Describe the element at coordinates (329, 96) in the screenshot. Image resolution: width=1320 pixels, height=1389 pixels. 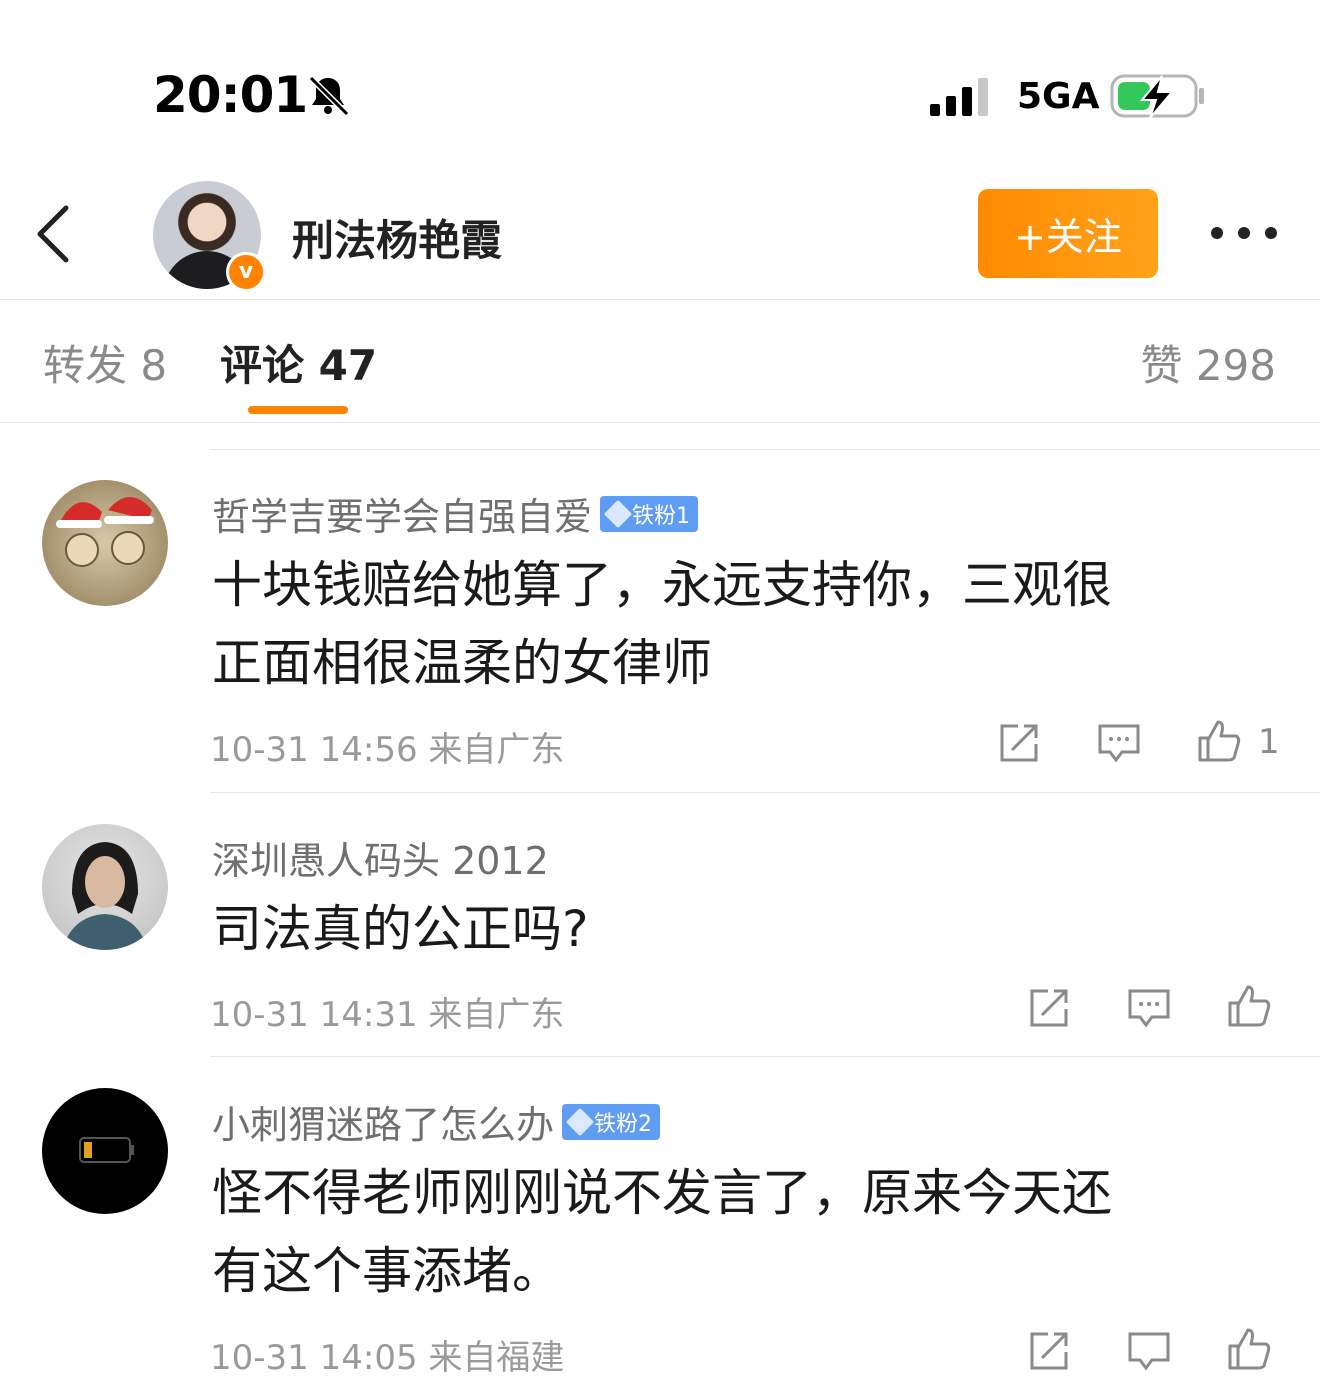
I see `bell-muted-icon` at that location.